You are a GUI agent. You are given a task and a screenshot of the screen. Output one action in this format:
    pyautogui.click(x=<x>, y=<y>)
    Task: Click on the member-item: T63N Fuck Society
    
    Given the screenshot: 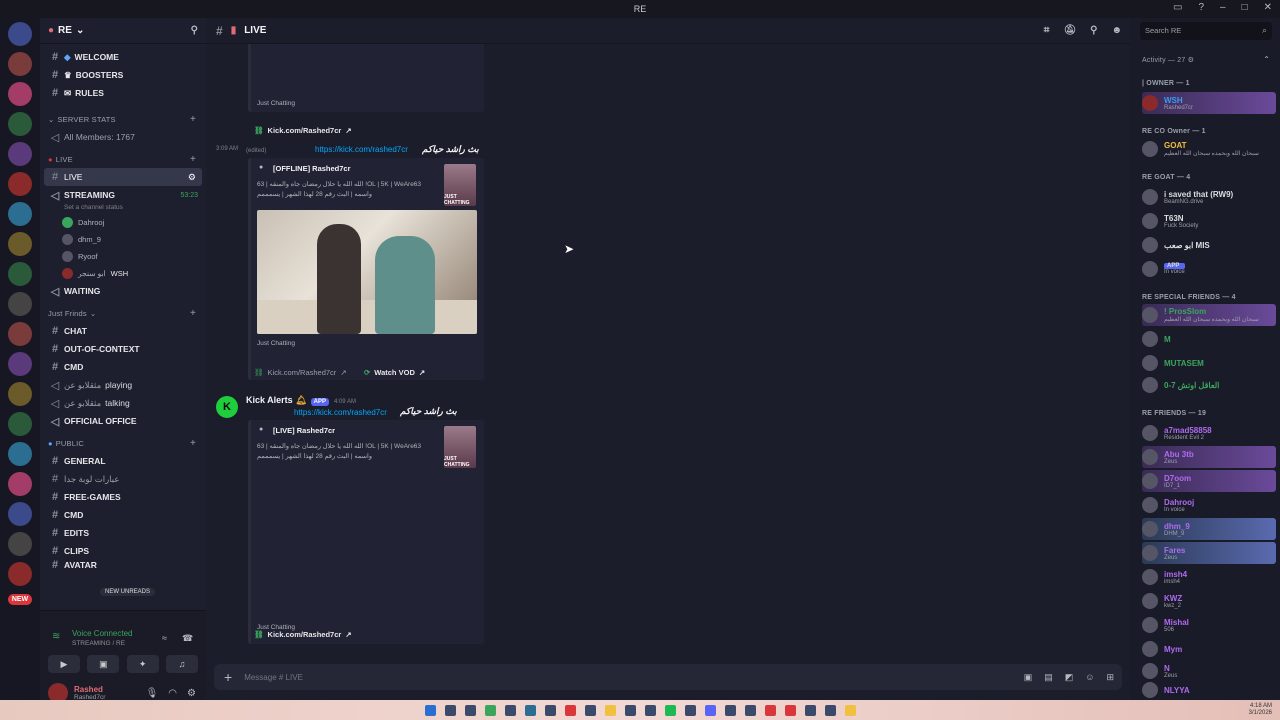 What is the action you would take?
    pyautogui.click(x=1209, y=221)
    